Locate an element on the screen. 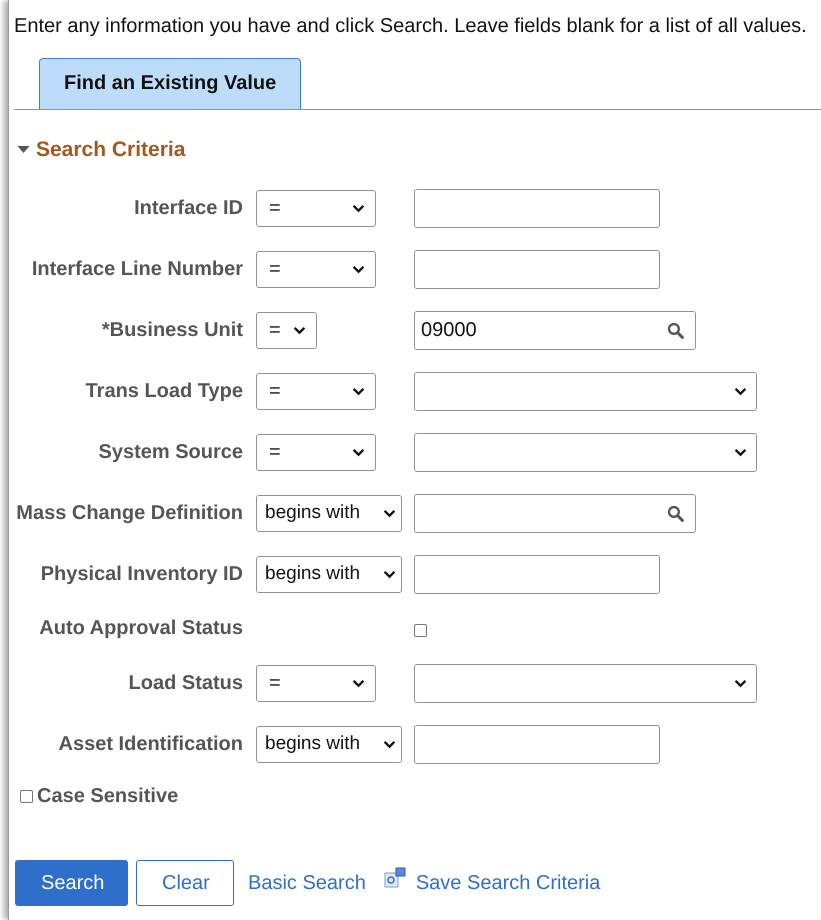 The width and height of the screenshot is (821, 920). field-label: Trans Load Type is located at coordinates (164, 391).